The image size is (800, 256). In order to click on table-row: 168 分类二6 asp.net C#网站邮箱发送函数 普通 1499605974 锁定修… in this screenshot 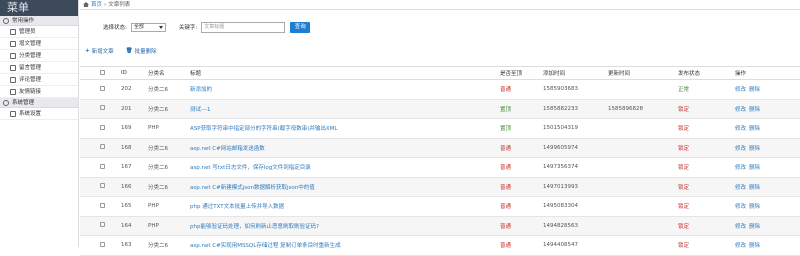, I will do `click(440, 148)`.